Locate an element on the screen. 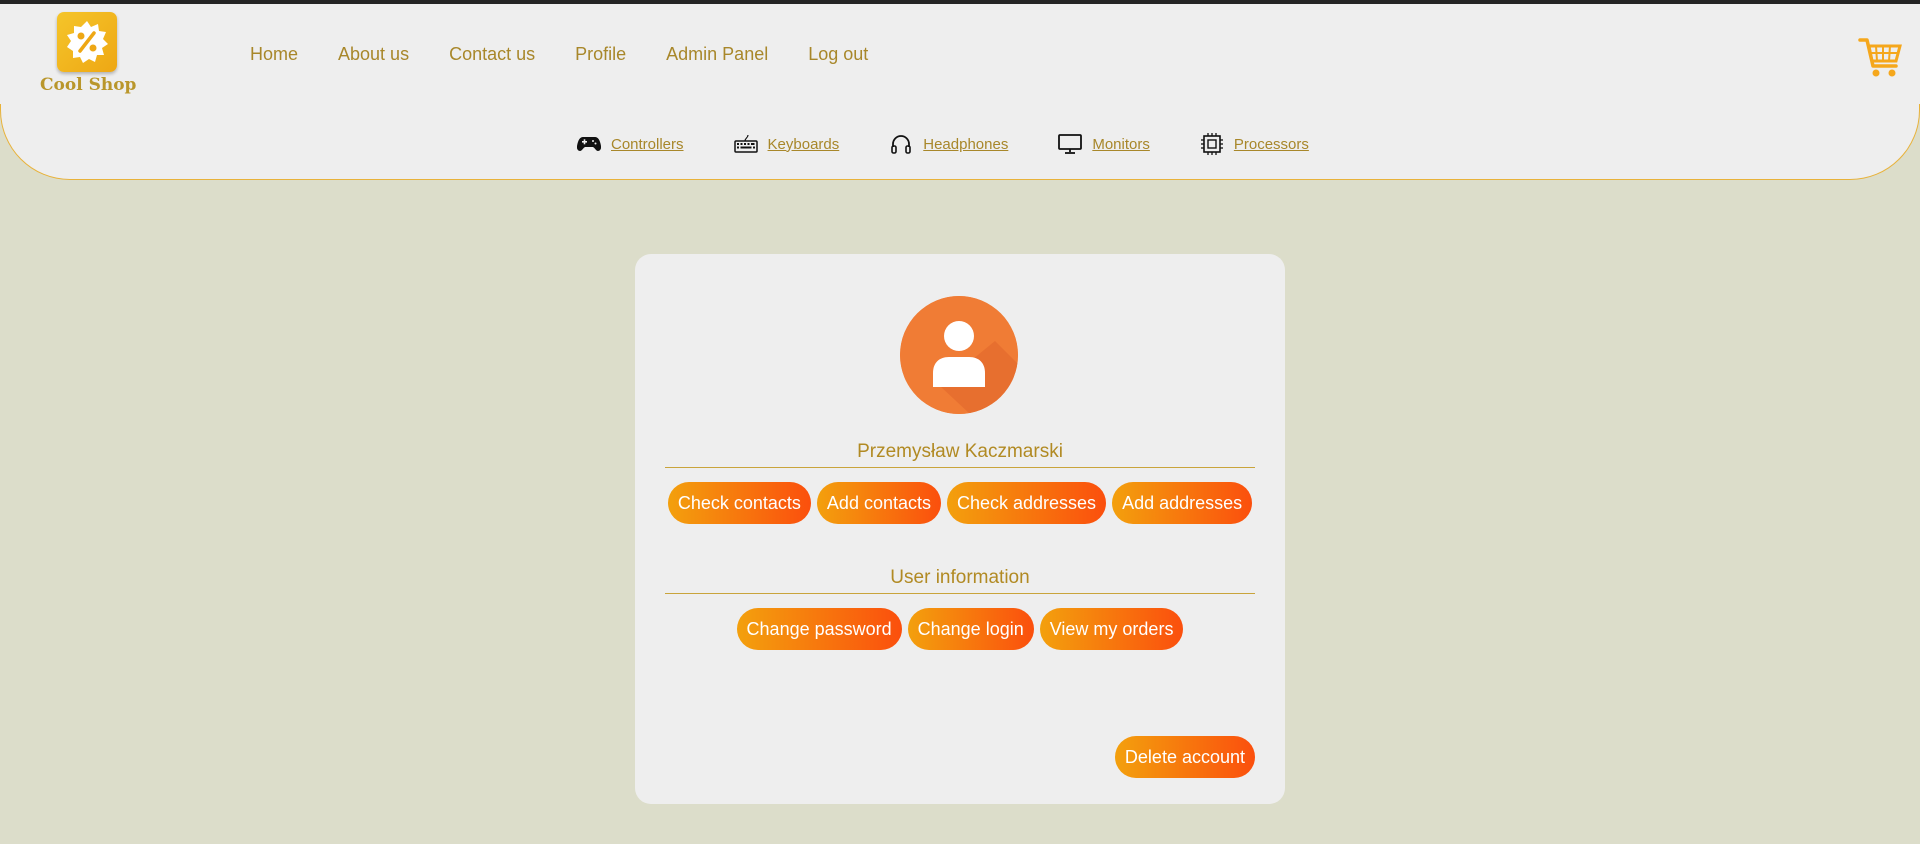  nav-admin-panel: Admin Panel is located at coordinates (717, 59).